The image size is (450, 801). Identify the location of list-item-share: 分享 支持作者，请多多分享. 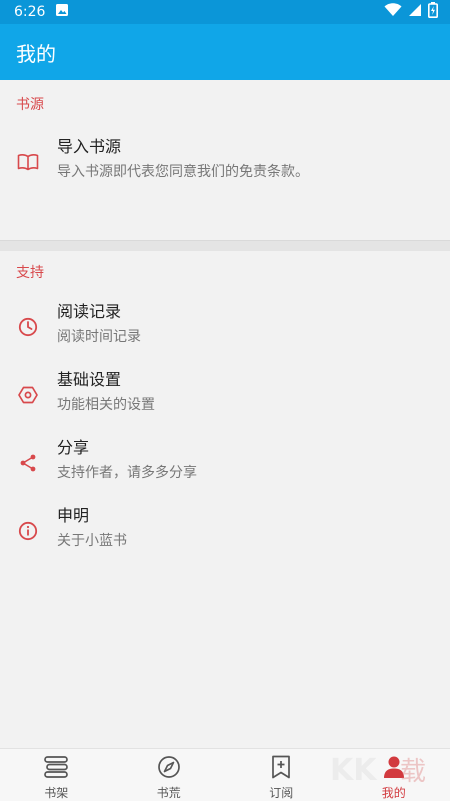
(225, 463).